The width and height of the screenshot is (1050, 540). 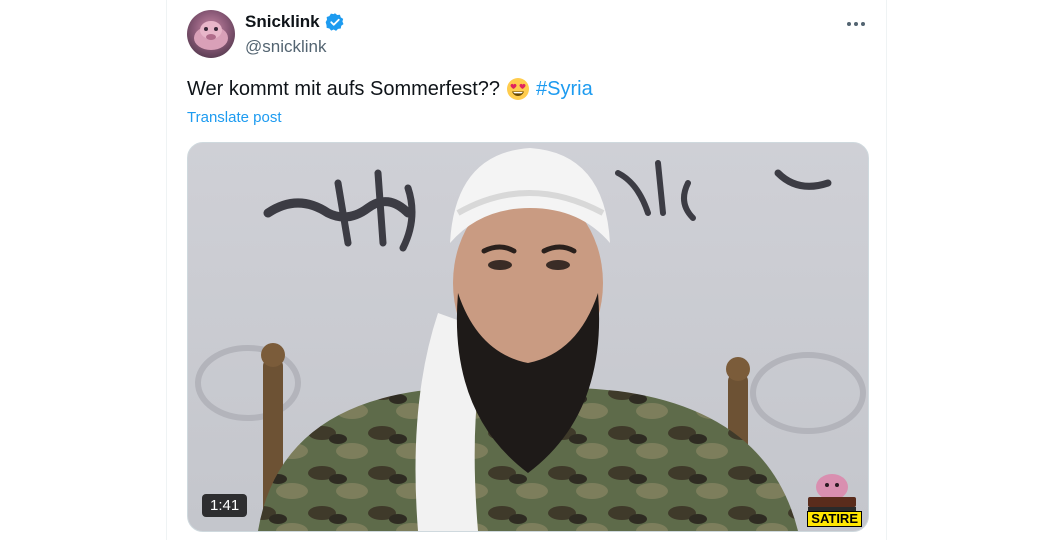 I want to click on creature-avatar-image, so click(x=211, y=35).